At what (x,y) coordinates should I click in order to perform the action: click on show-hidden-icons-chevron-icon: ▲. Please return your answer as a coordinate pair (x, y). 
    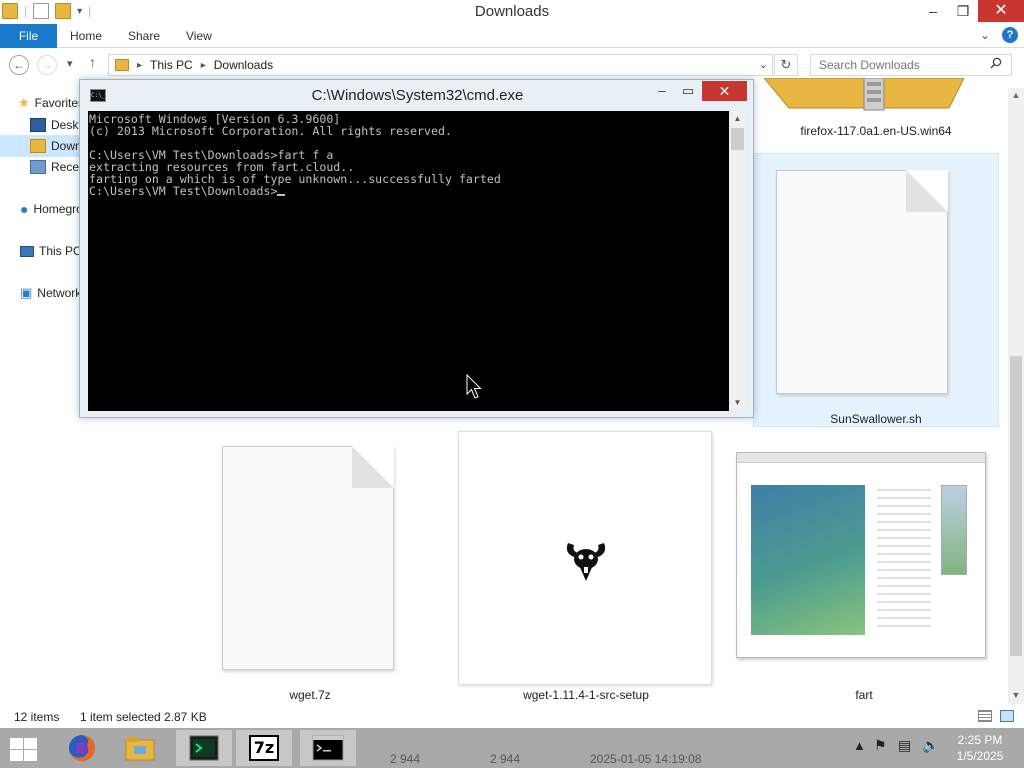
    Looking at the image, I should click on (859, 745).